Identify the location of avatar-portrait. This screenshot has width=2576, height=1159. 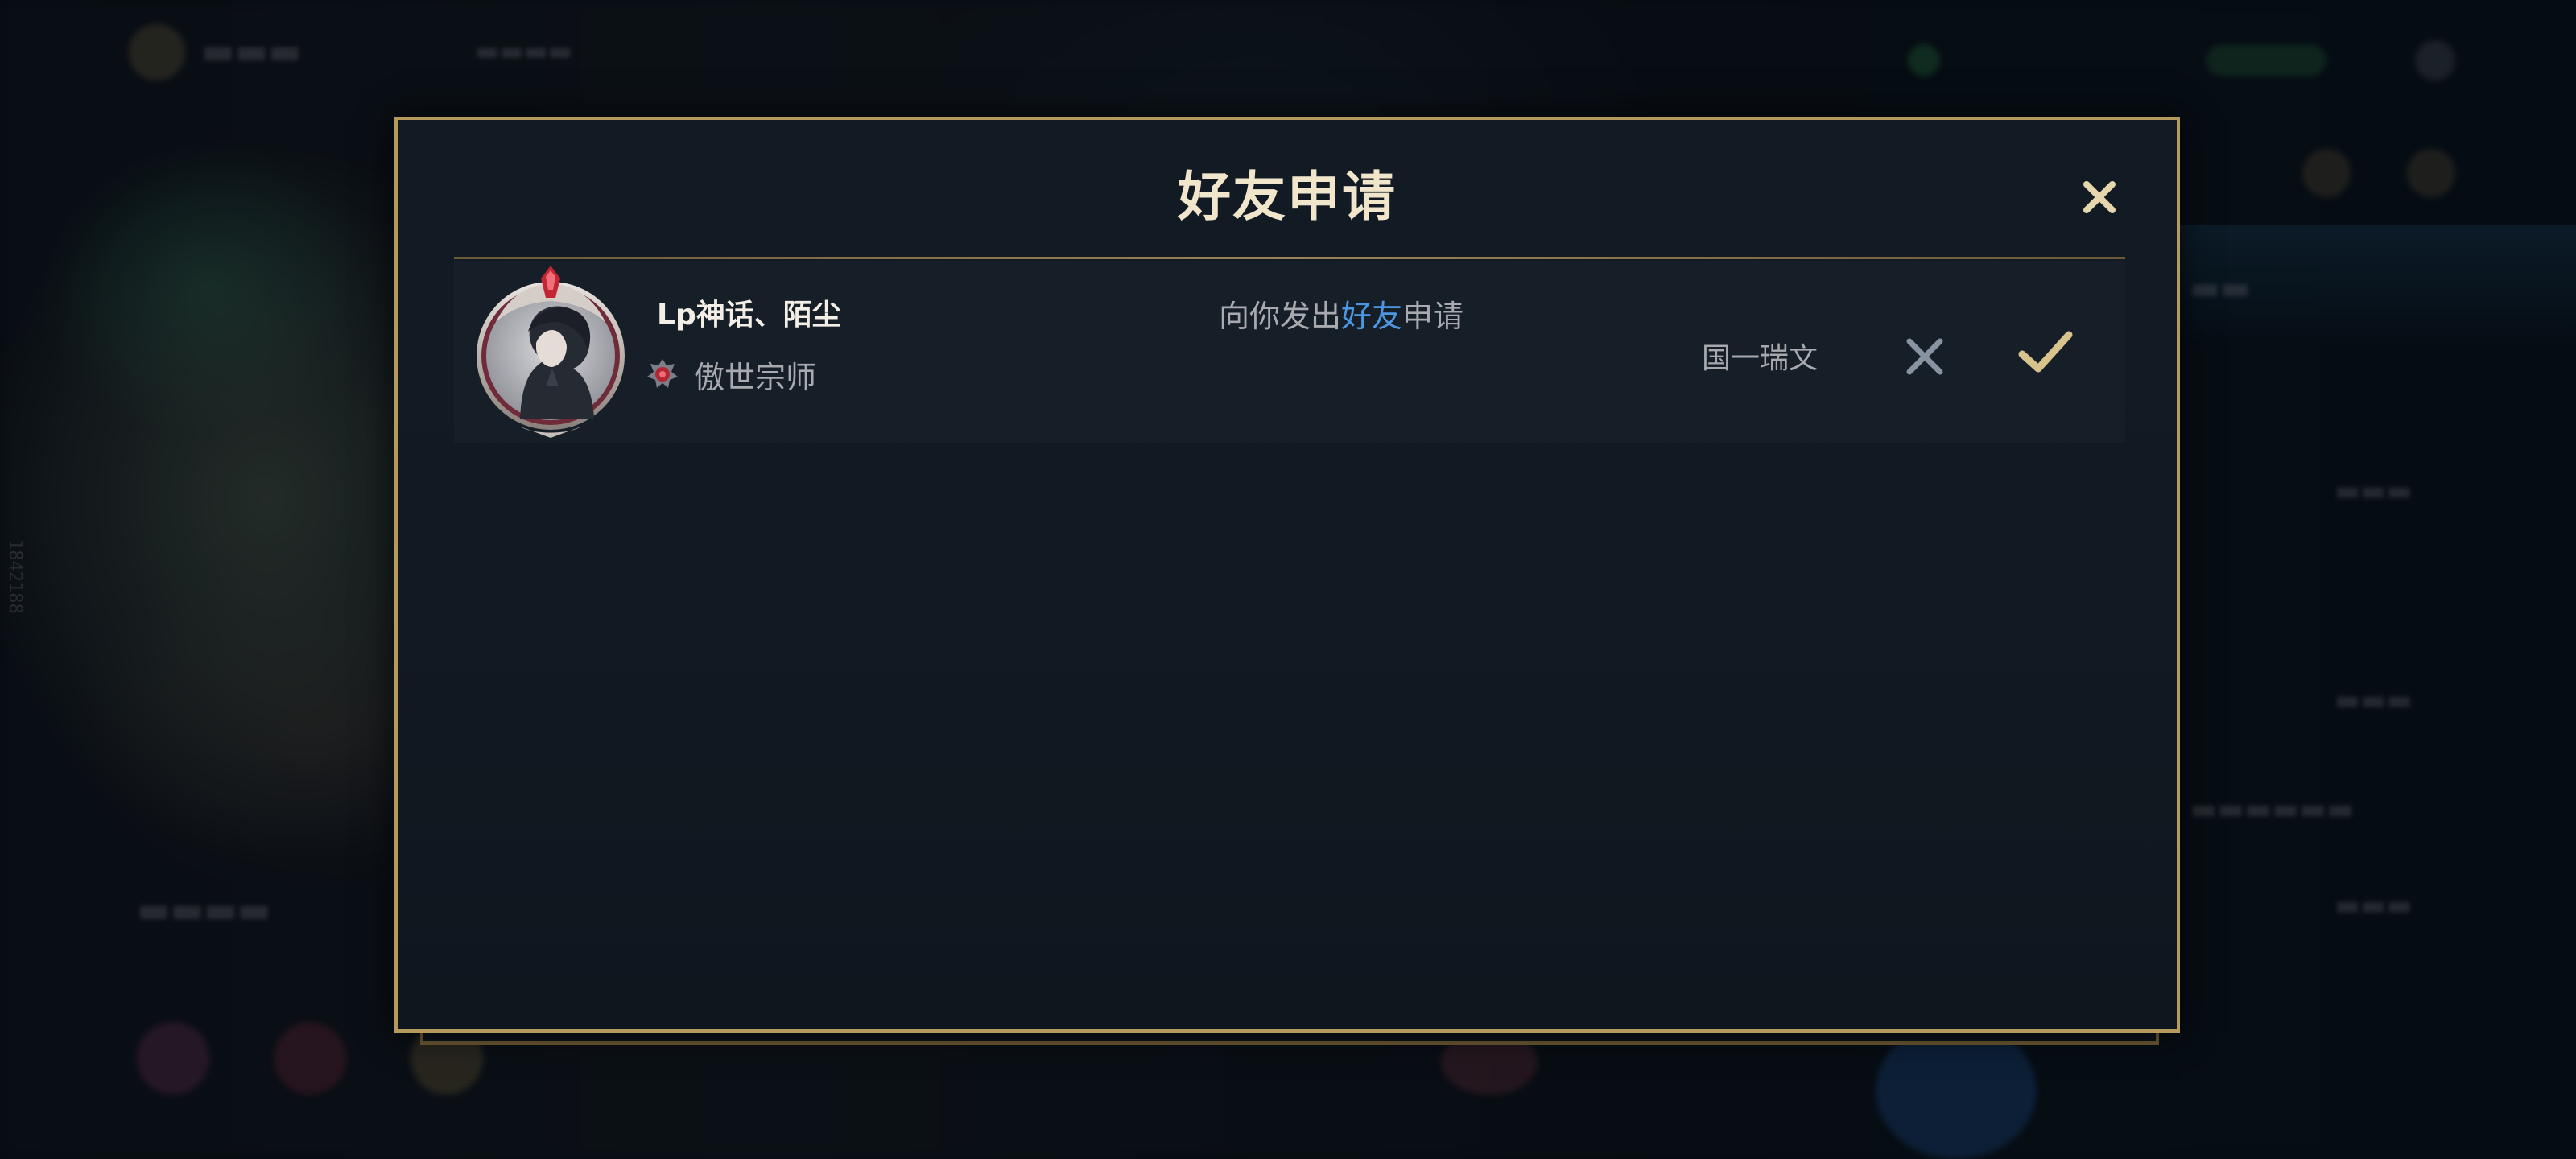
(551, 352).